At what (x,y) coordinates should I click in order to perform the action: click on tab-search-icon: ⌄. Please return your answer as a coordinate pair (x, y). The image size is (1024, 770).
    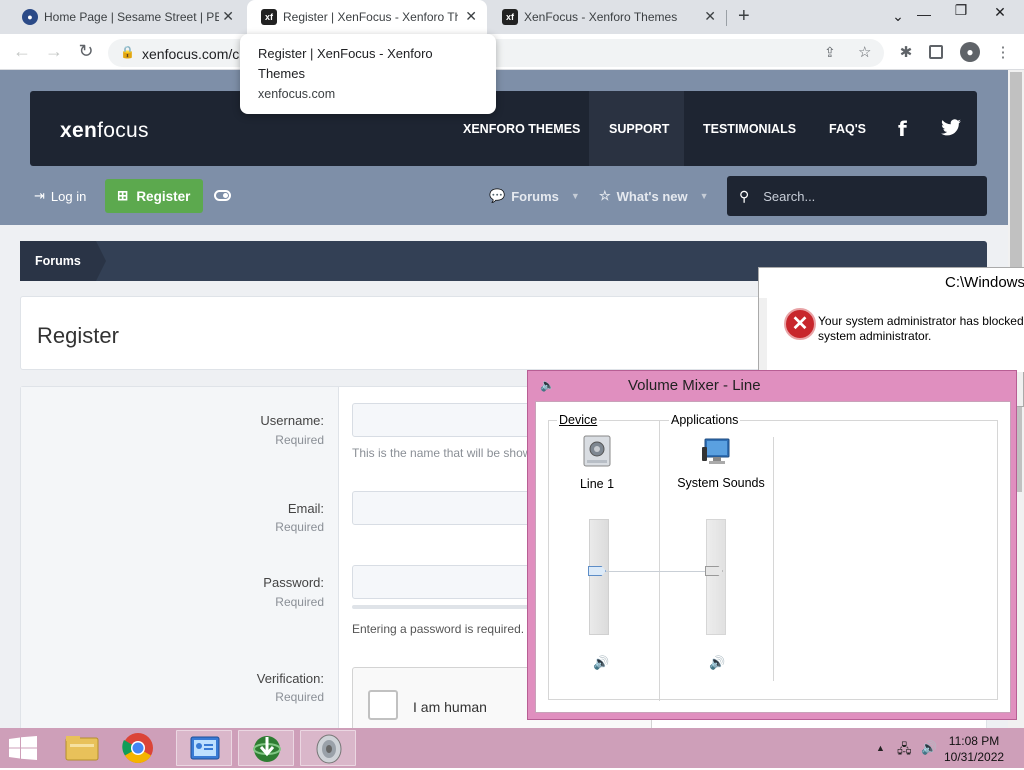
    Looking at the image, I should click on (898, 16).